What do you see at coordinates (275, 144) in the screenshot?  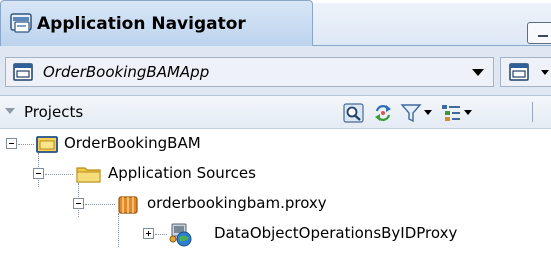 I see `tree-node-orderbookingbam: OrderBookingBAM` at bounding box center [275, 144].